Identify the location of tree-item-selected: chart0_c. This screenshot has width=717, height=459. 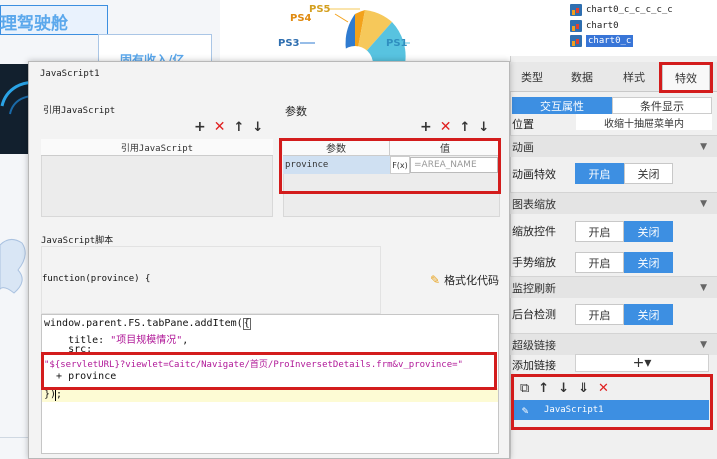
(602, 41).